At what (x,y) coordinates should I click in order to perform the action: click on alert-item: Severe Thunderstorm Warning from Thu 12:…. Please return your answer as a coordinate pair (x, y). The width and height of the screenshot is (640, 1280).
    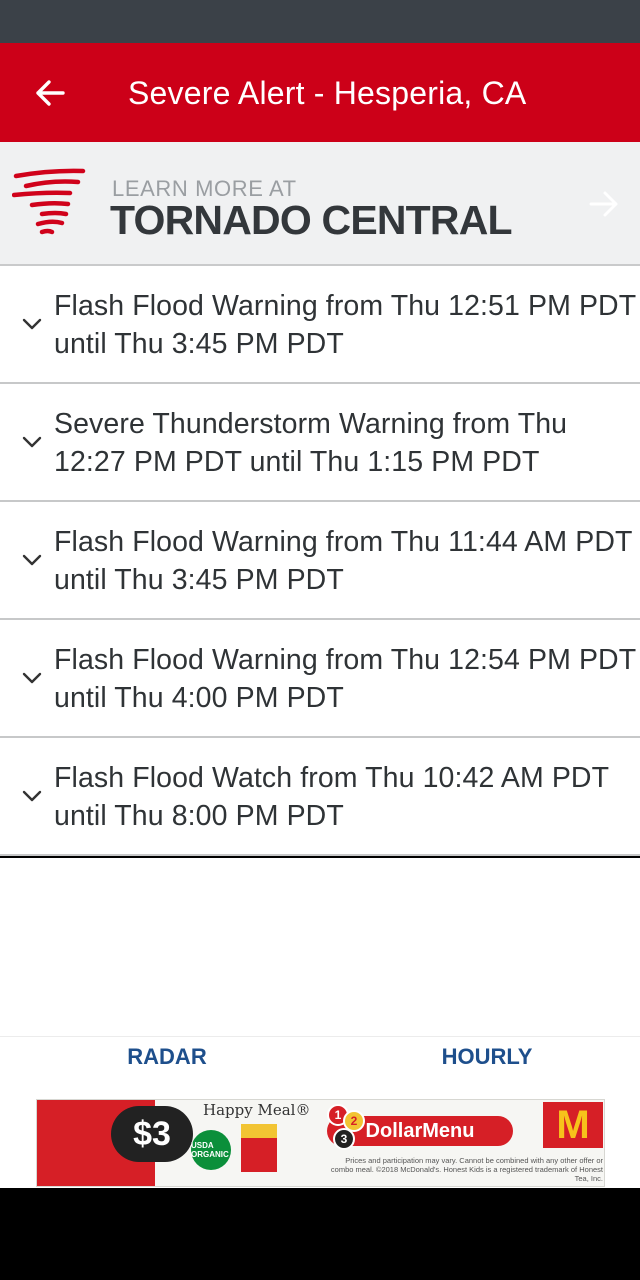
    Looking at the image, I should click on (320, 443).